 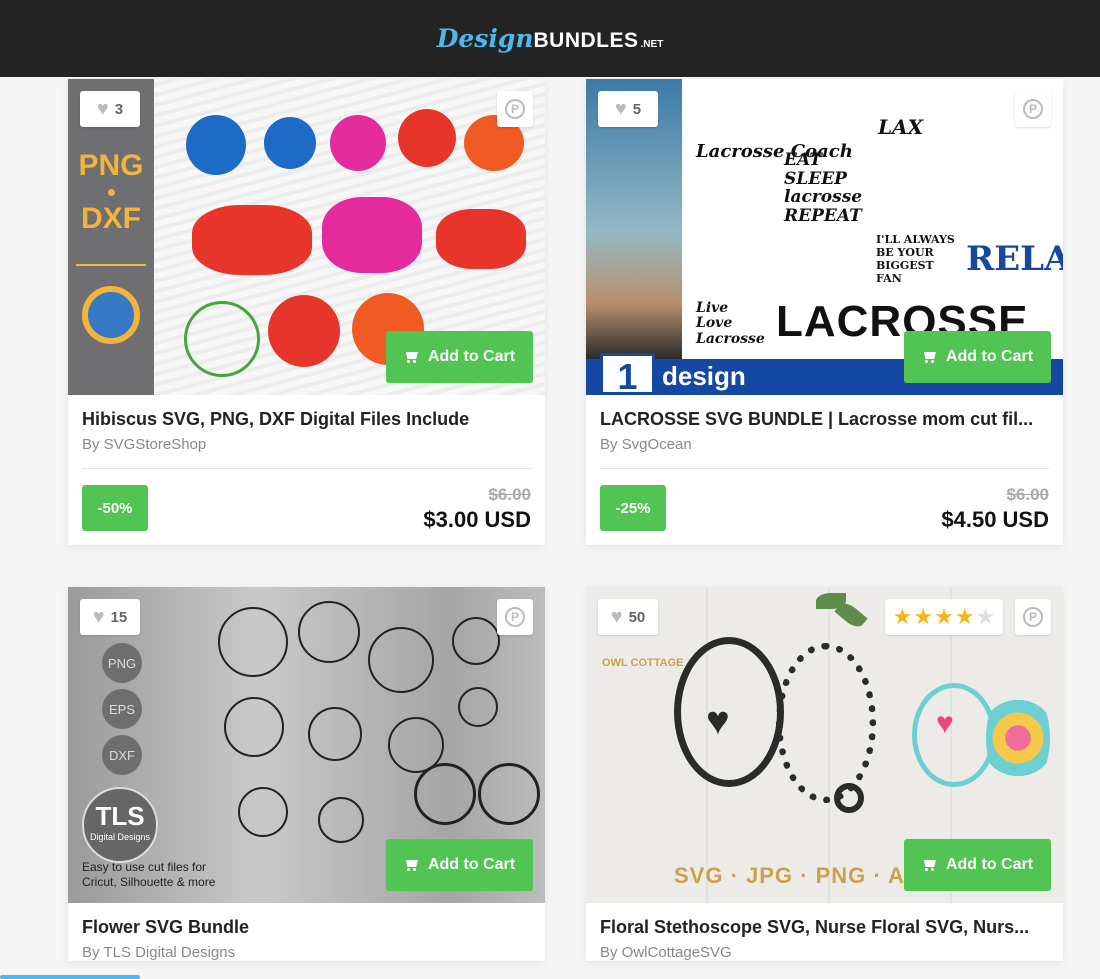 I want to click on design-text: I'LL ALWAYS BE YOUR BIGGEST FAN, so click(x=915, y=259).